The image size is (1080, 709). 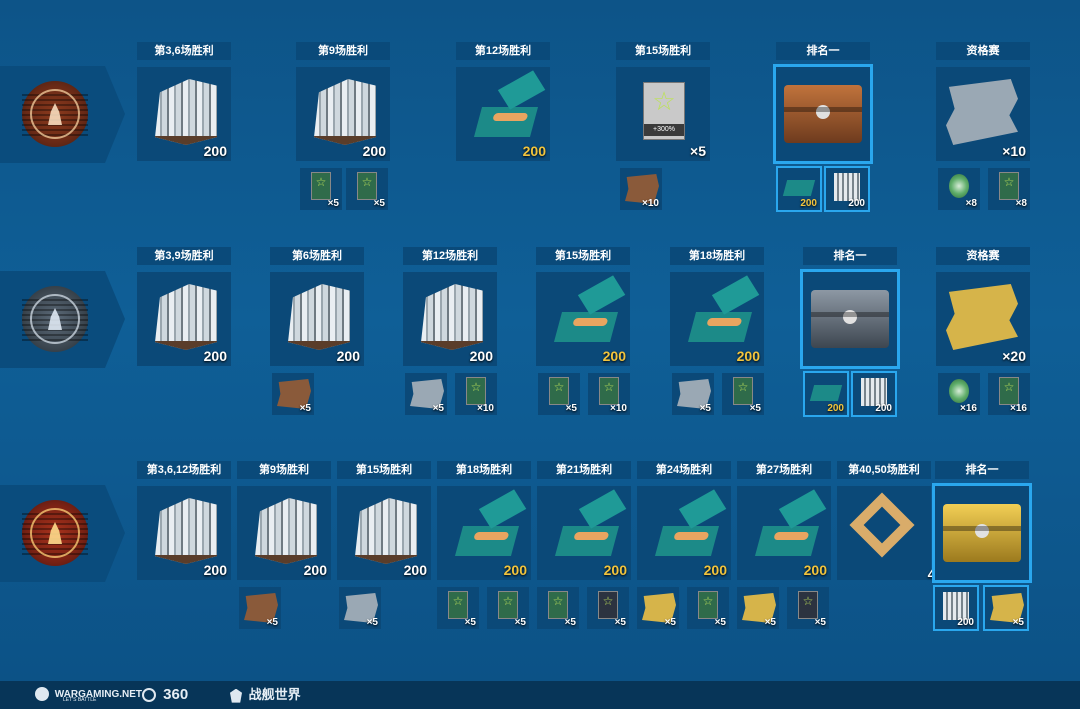 I want to click on tier-3-reward-2-card: 200, so click(x=284, y=533).